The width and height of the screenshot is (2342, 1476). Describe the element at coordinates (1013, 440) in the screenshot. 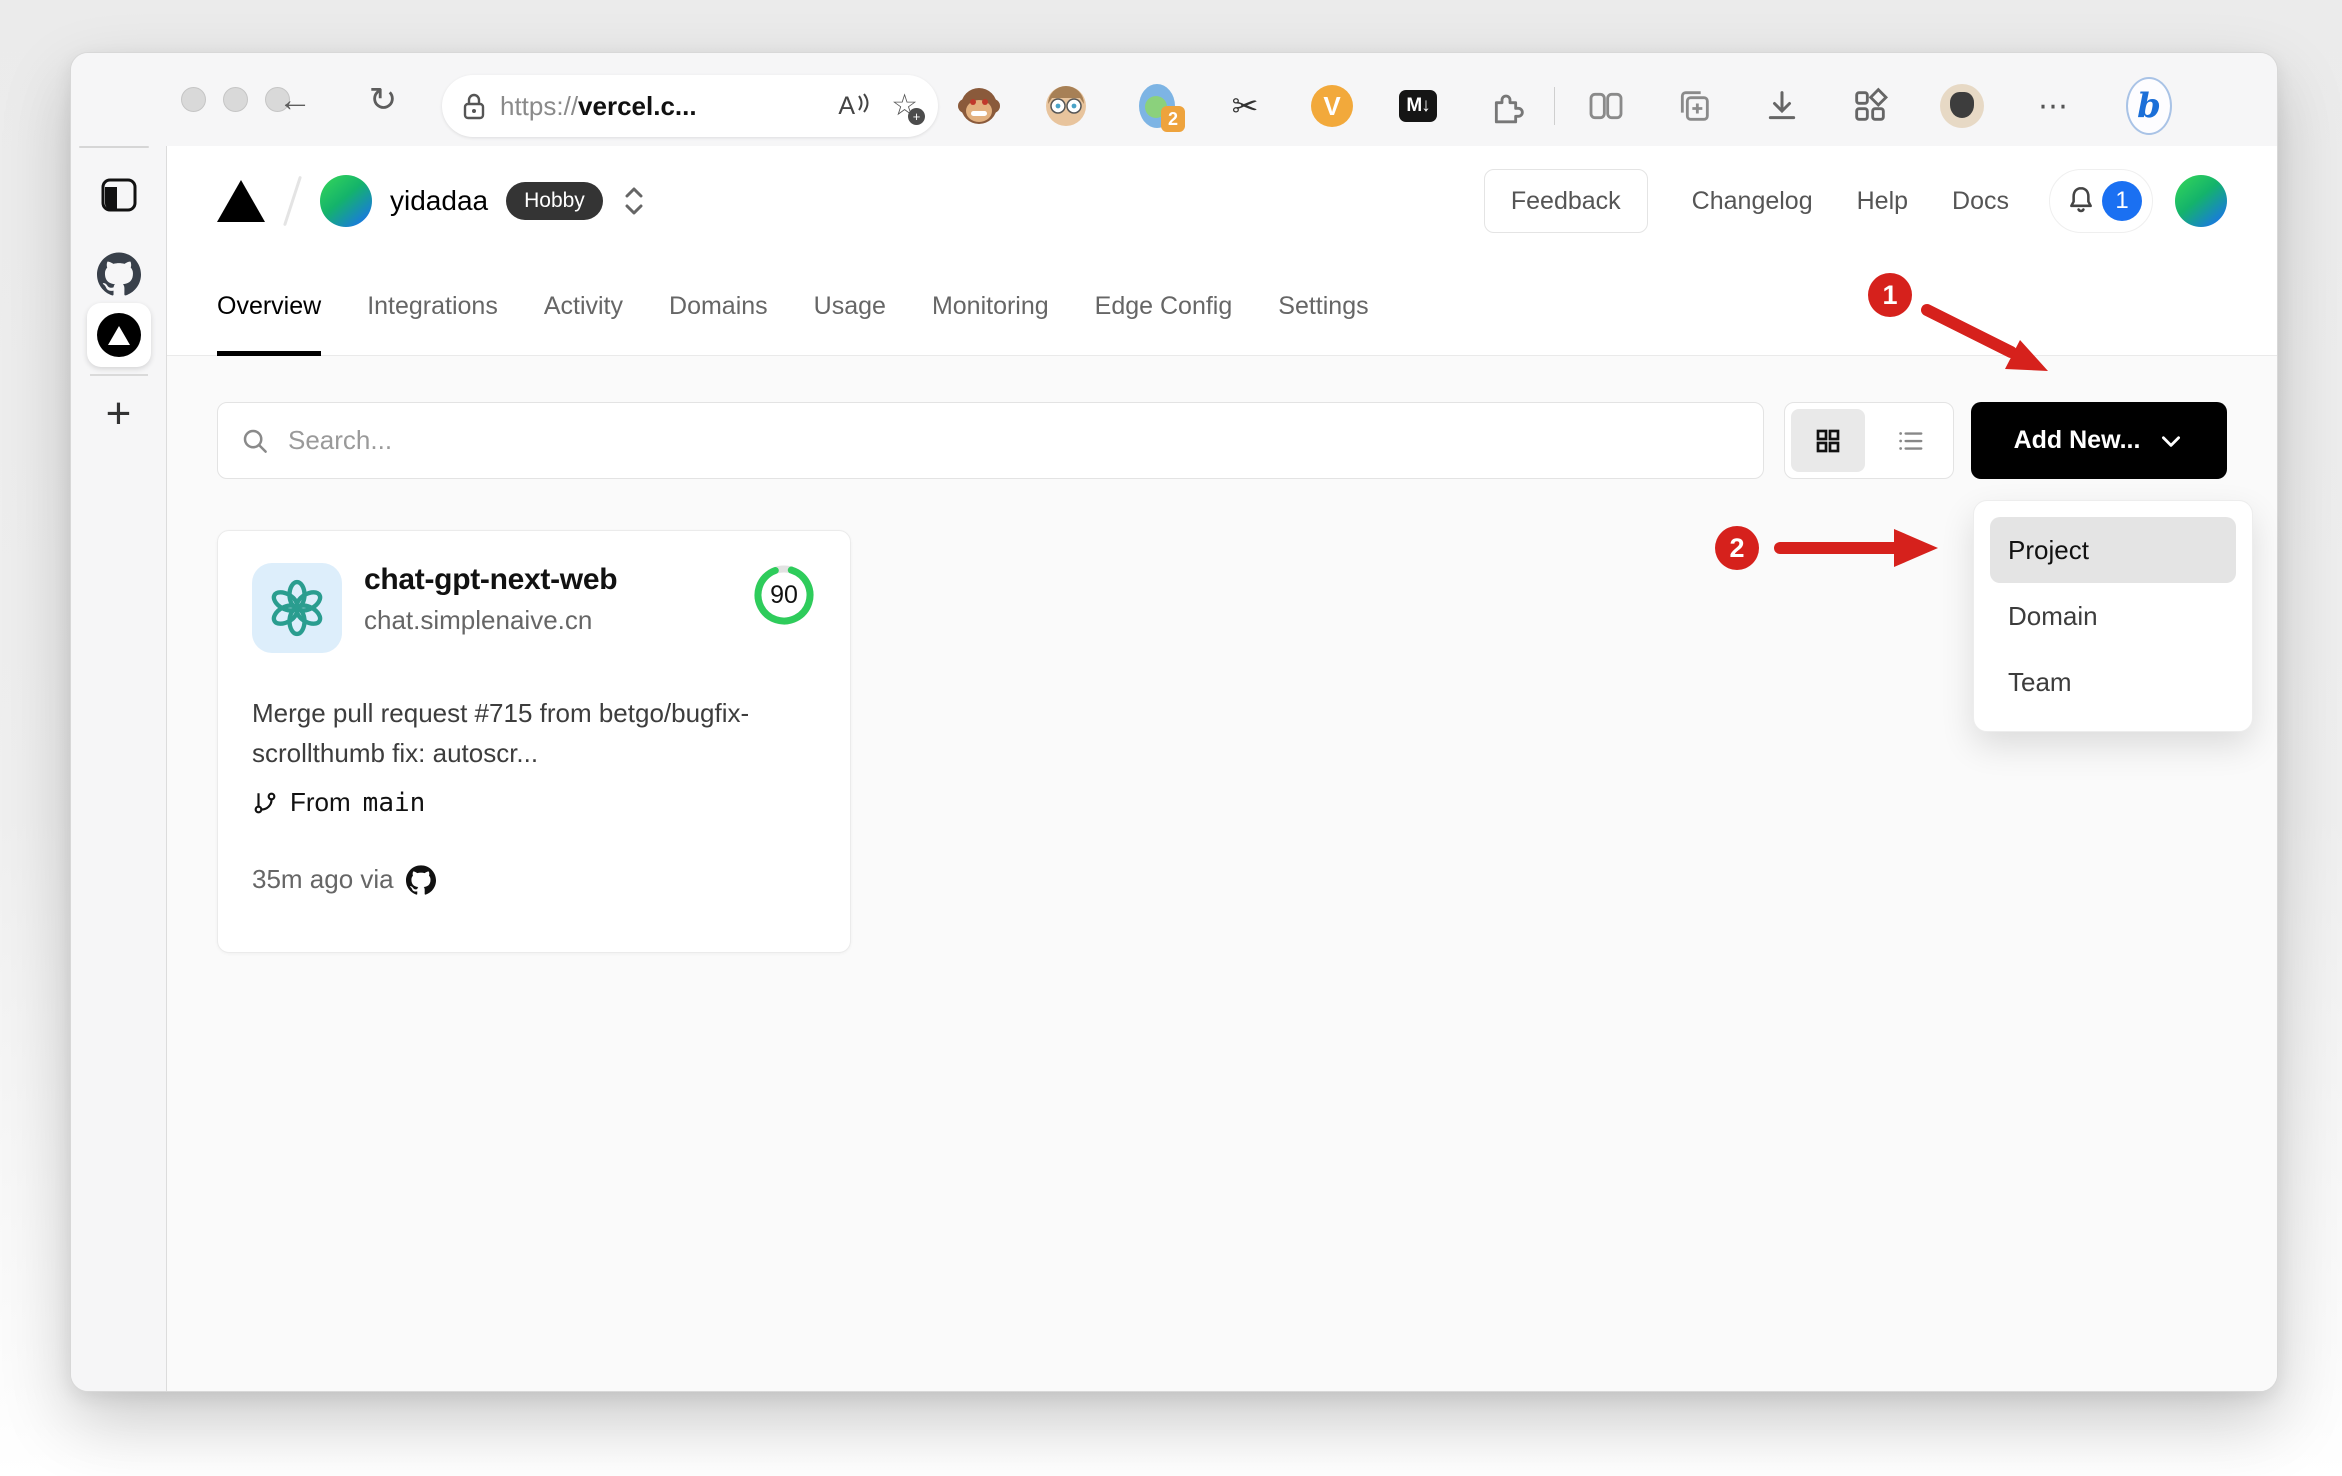

I see `search-input` at that location.